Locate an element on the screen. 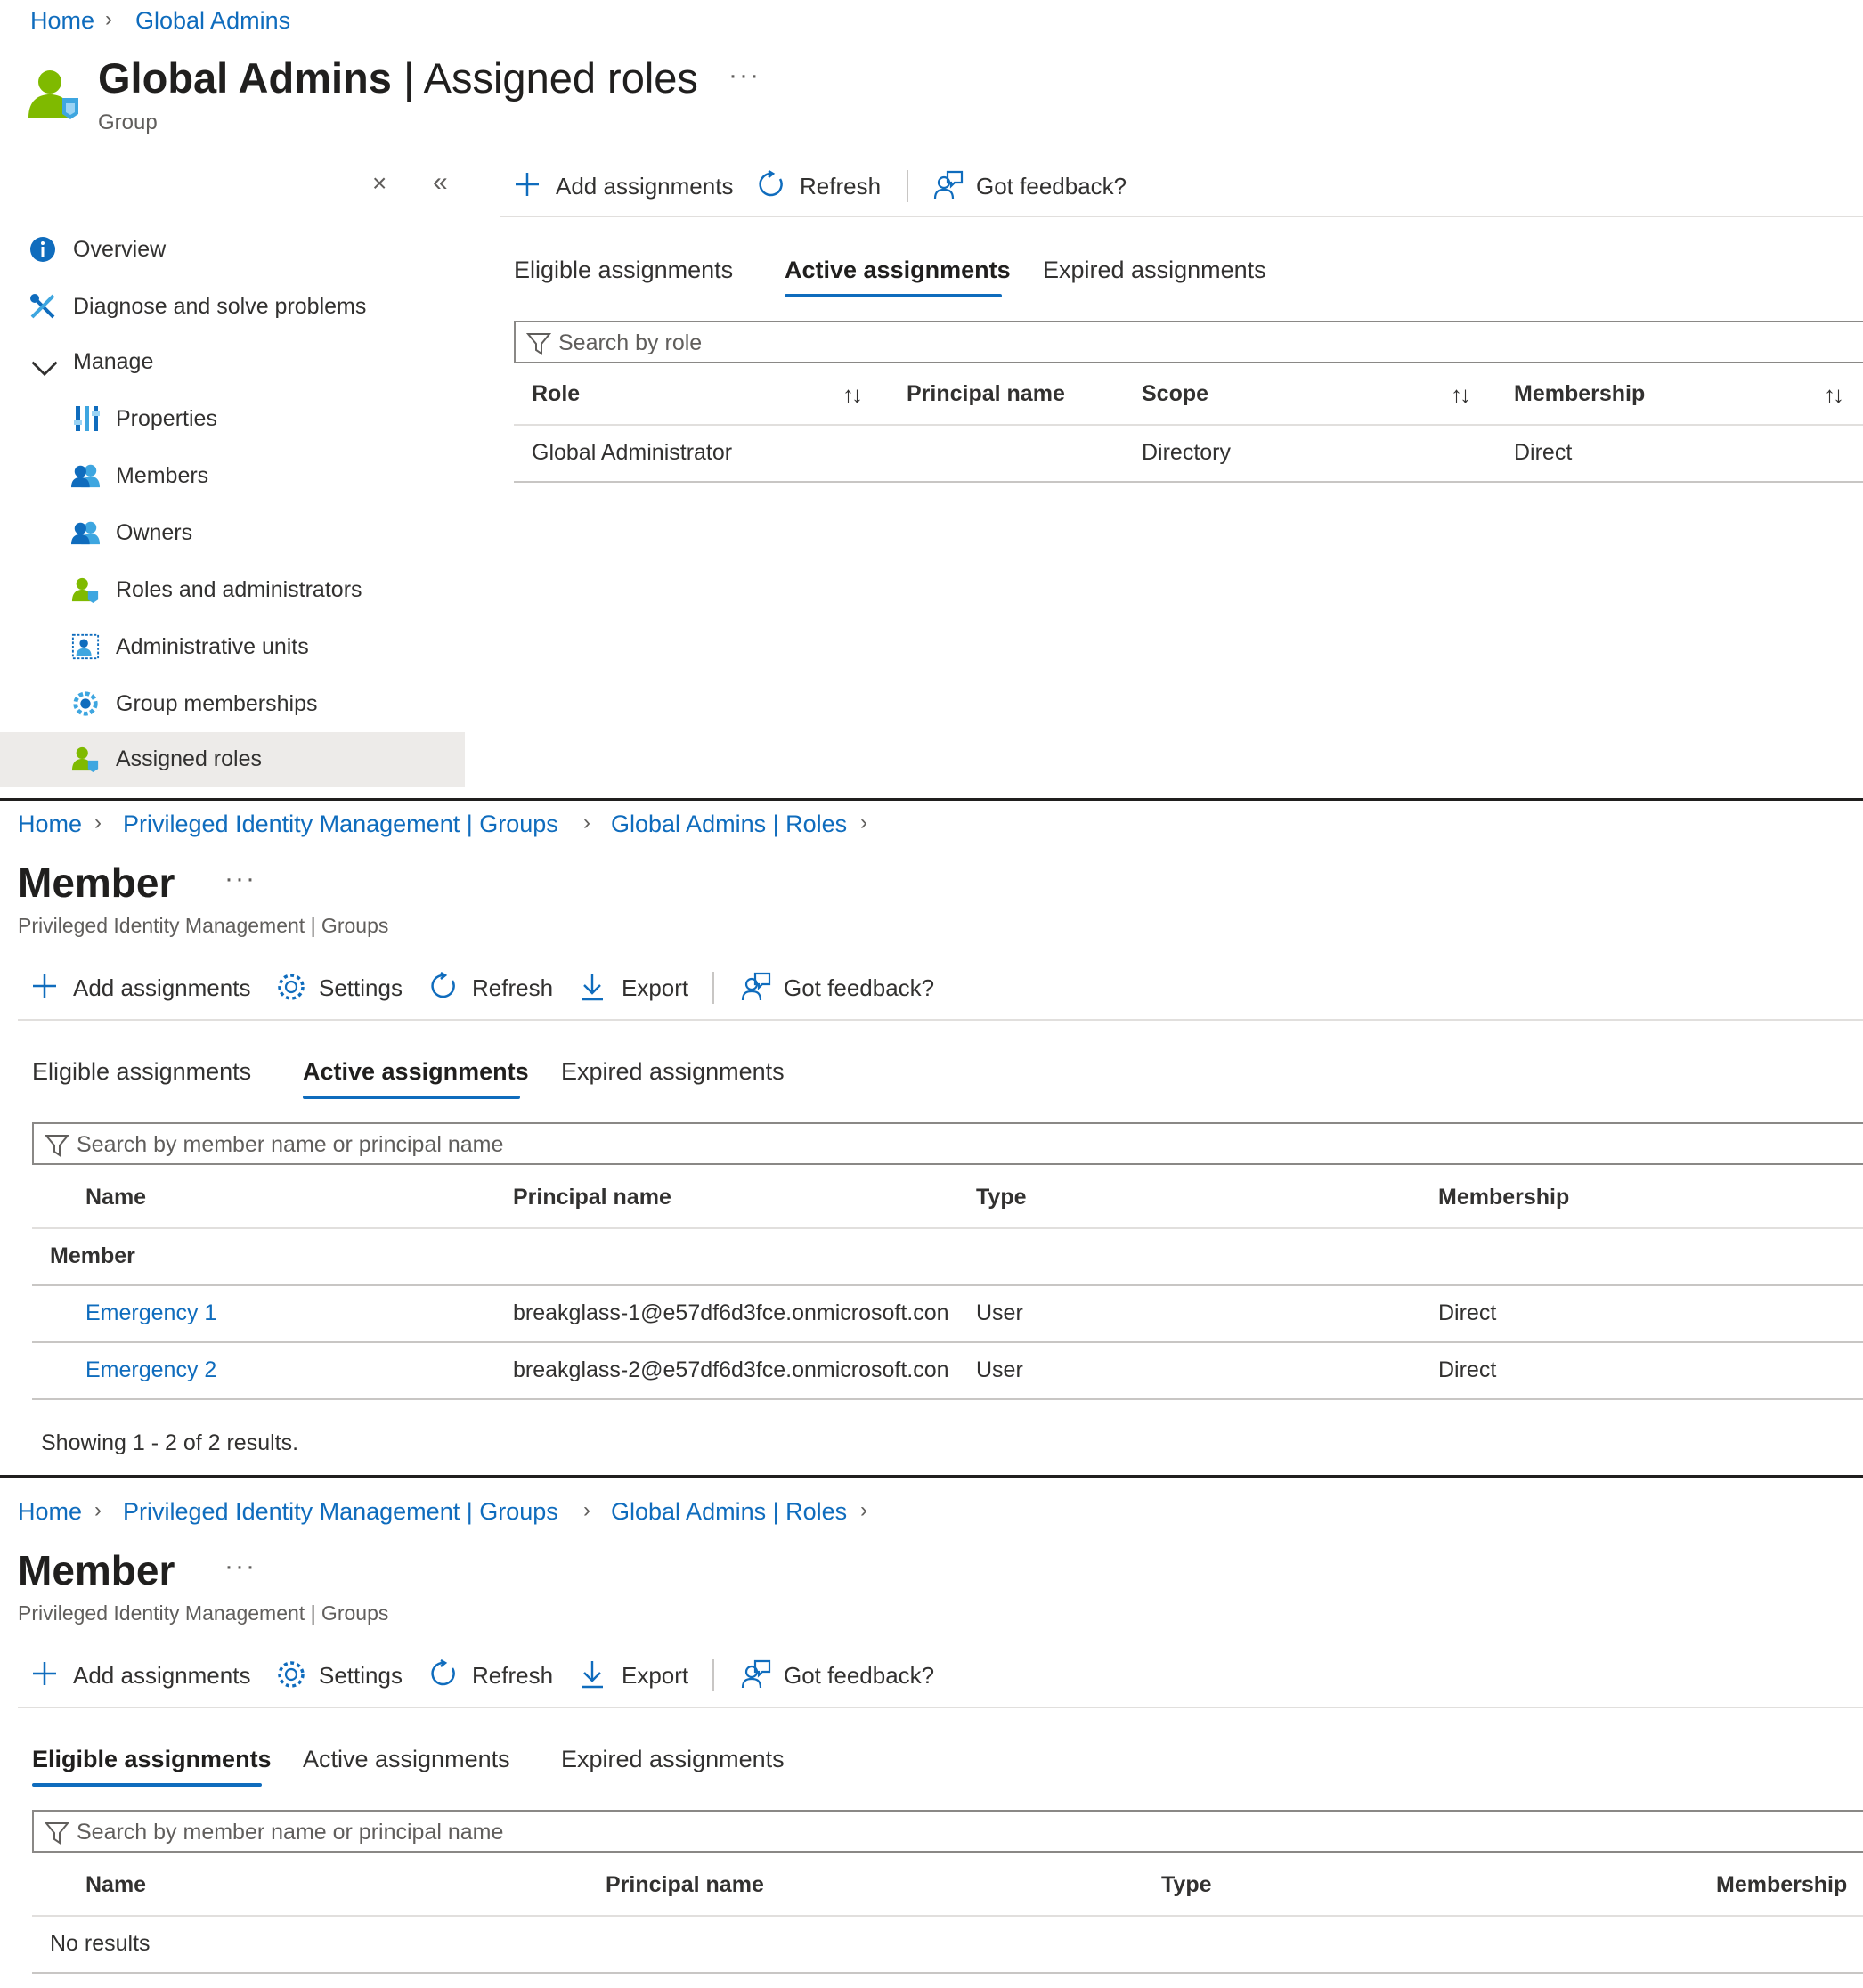 The width and height of the screenshot is (1863, 1988). member-name-link: Emergency 2 is located at coordinates (150, 1370).